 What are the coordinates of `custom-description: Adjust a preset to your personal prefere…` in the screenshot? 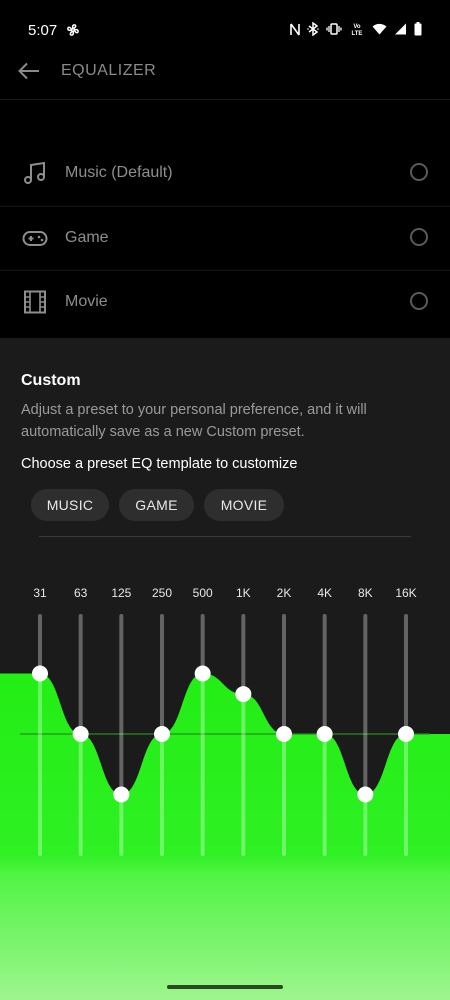 It's located at (194, 421).